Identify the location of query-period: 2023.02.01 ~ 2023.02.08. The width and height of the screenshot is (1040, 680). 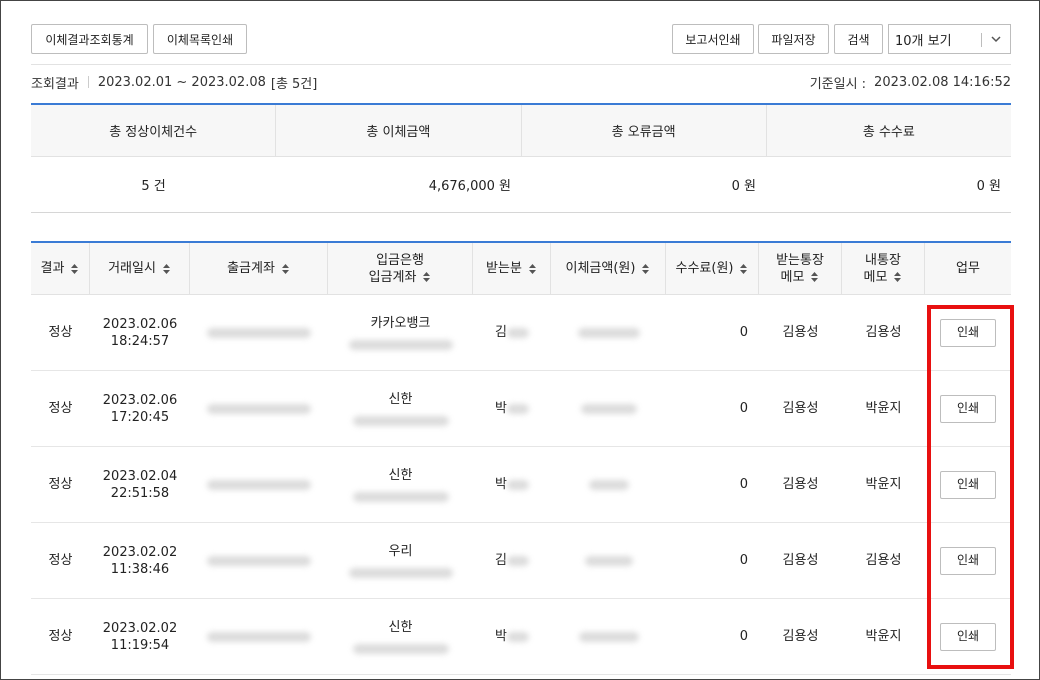
(181, 82).